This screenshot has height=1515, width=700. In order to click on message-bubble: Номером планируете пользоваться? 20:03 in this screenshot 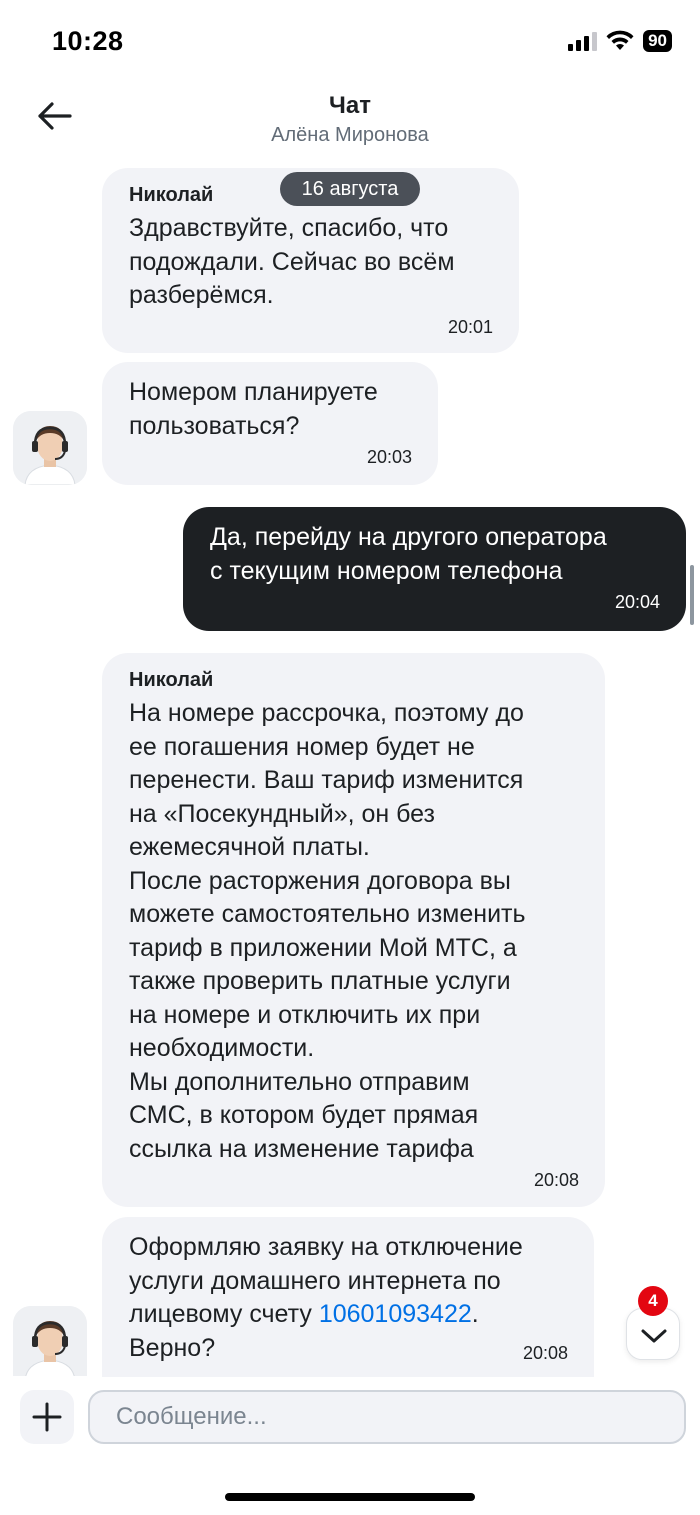, I will do `click(270, 423)`.